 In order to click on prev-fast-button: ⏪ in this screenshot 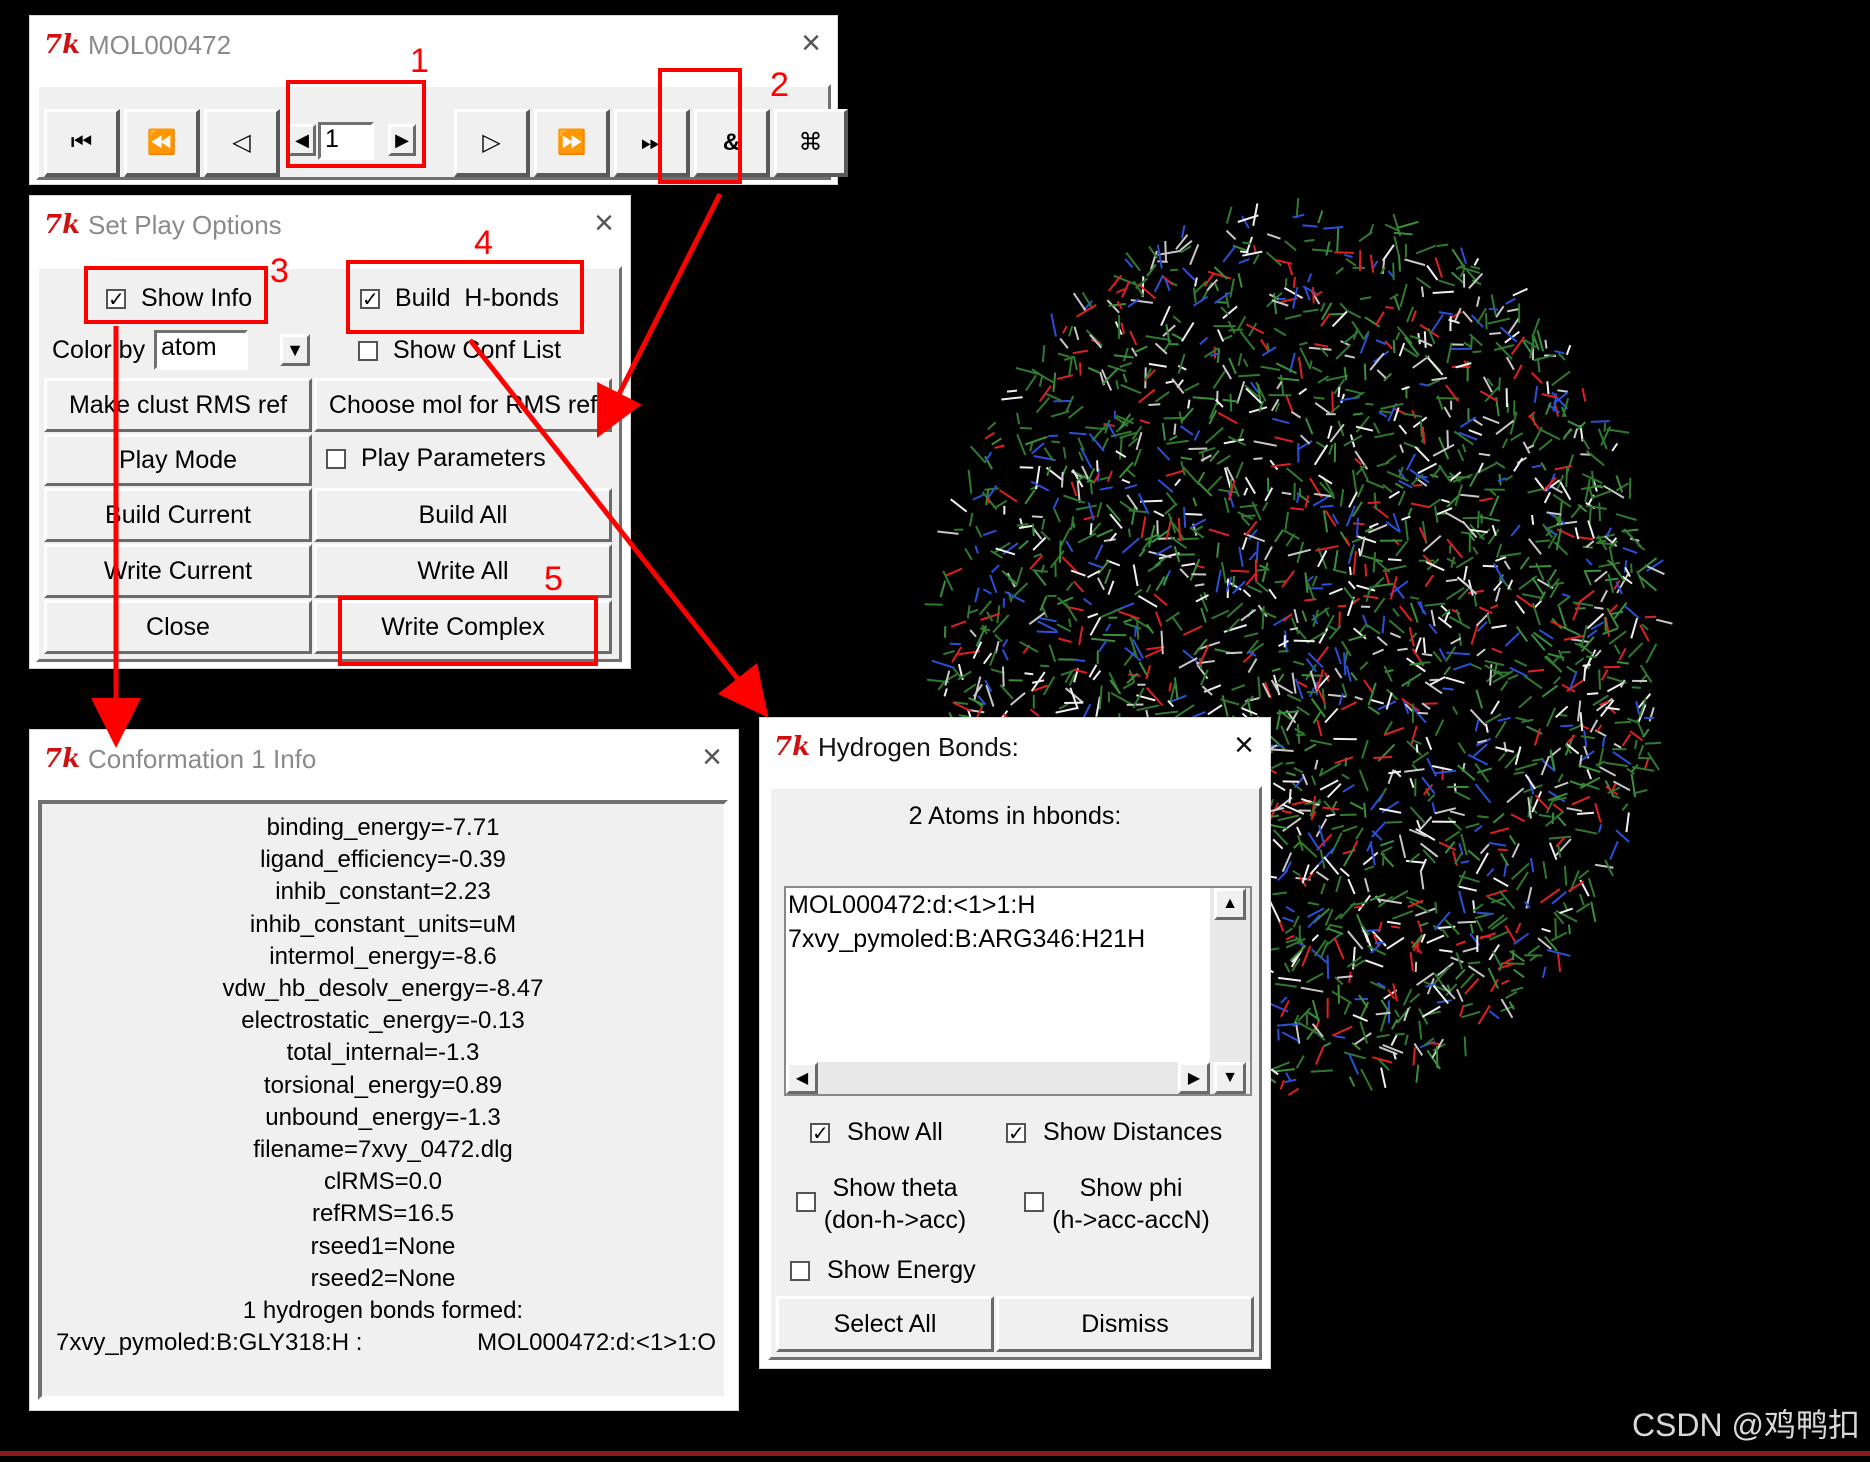, I will do `click(162, 143)`.